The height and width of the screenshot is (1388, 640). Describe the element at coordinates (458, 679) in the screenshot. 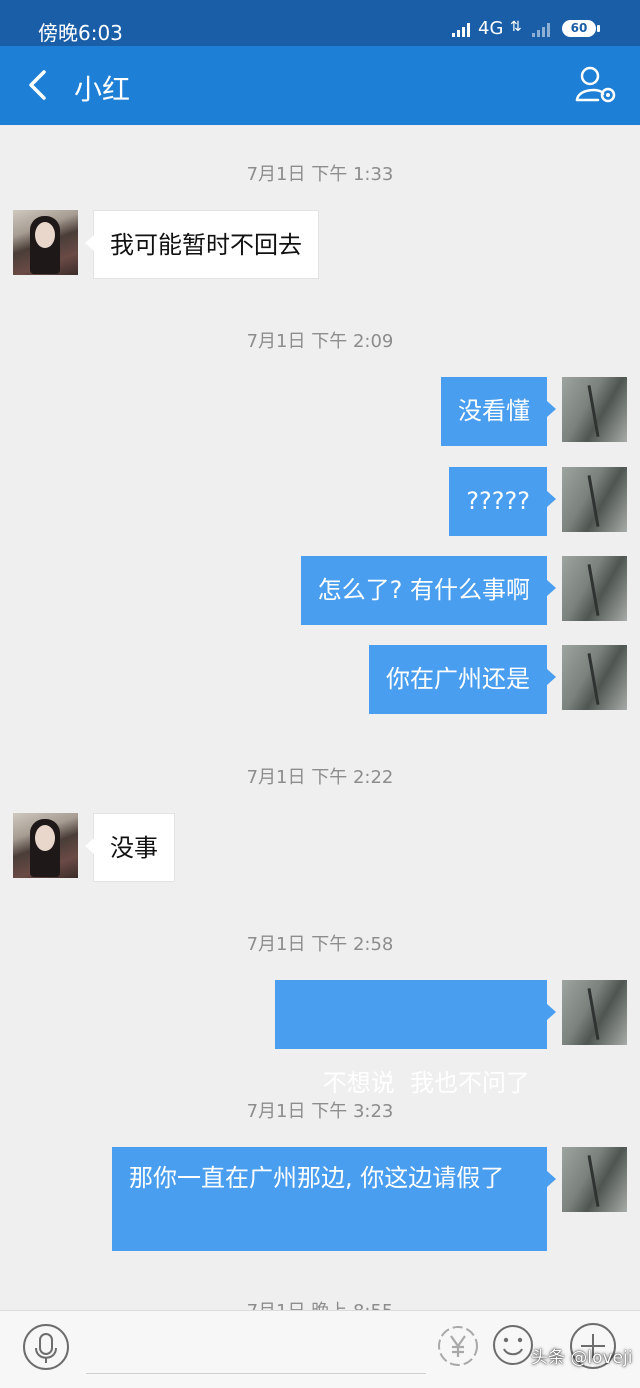

I see `message-text: 你在广州还是` at that location.